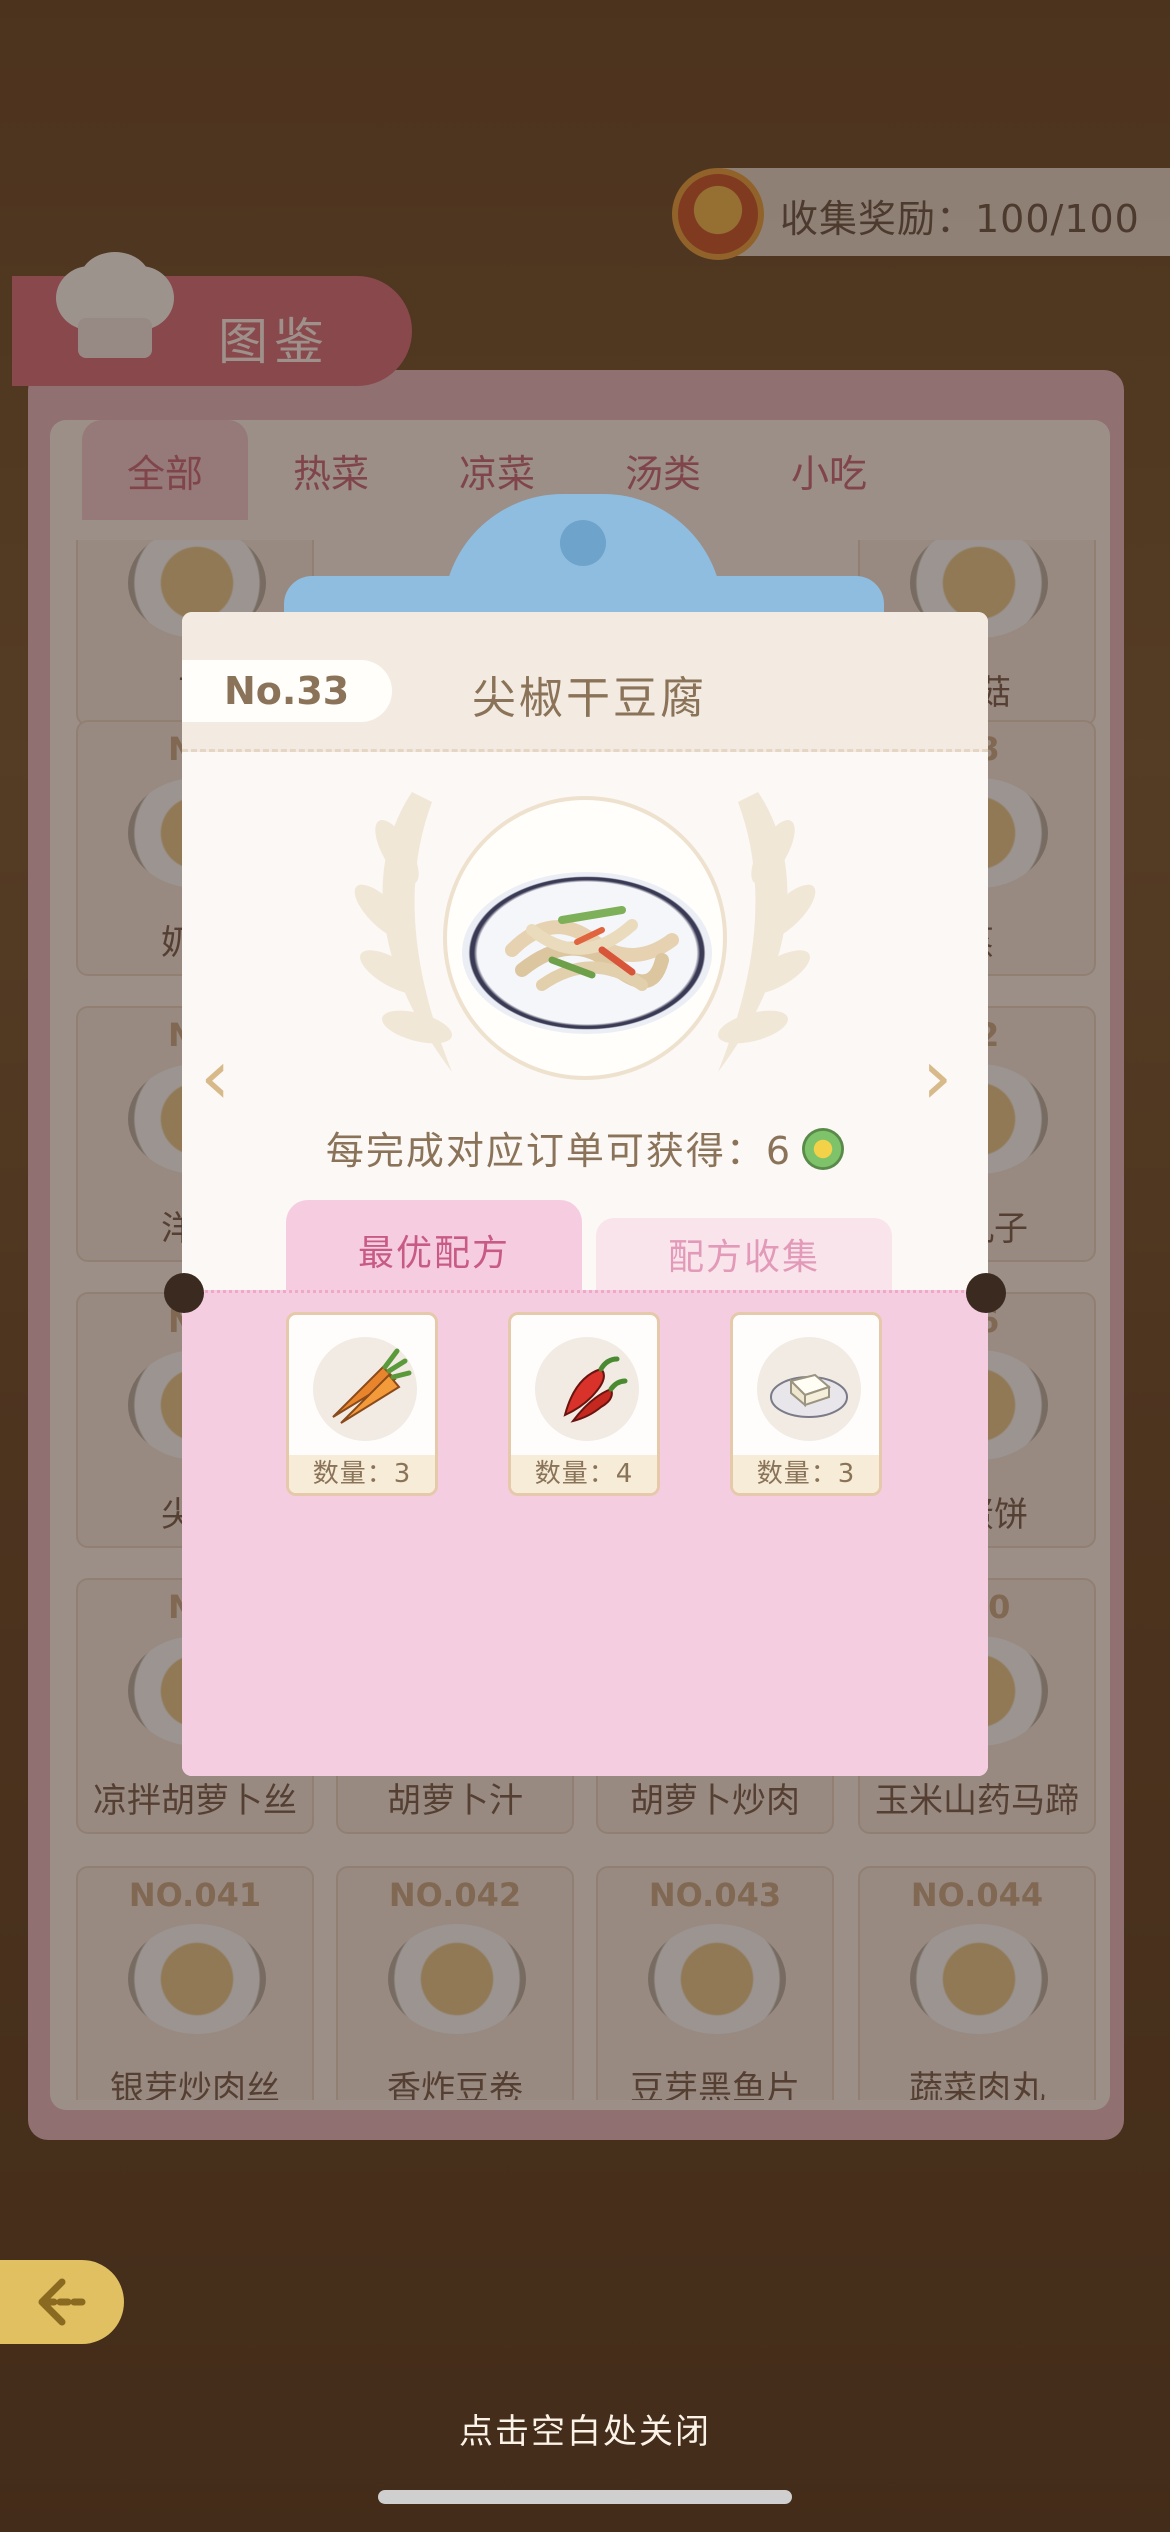 This screenshot has width=1170, height=2532. I want to click on close-hint: 点击空白处关闭, so click(585, 2432).